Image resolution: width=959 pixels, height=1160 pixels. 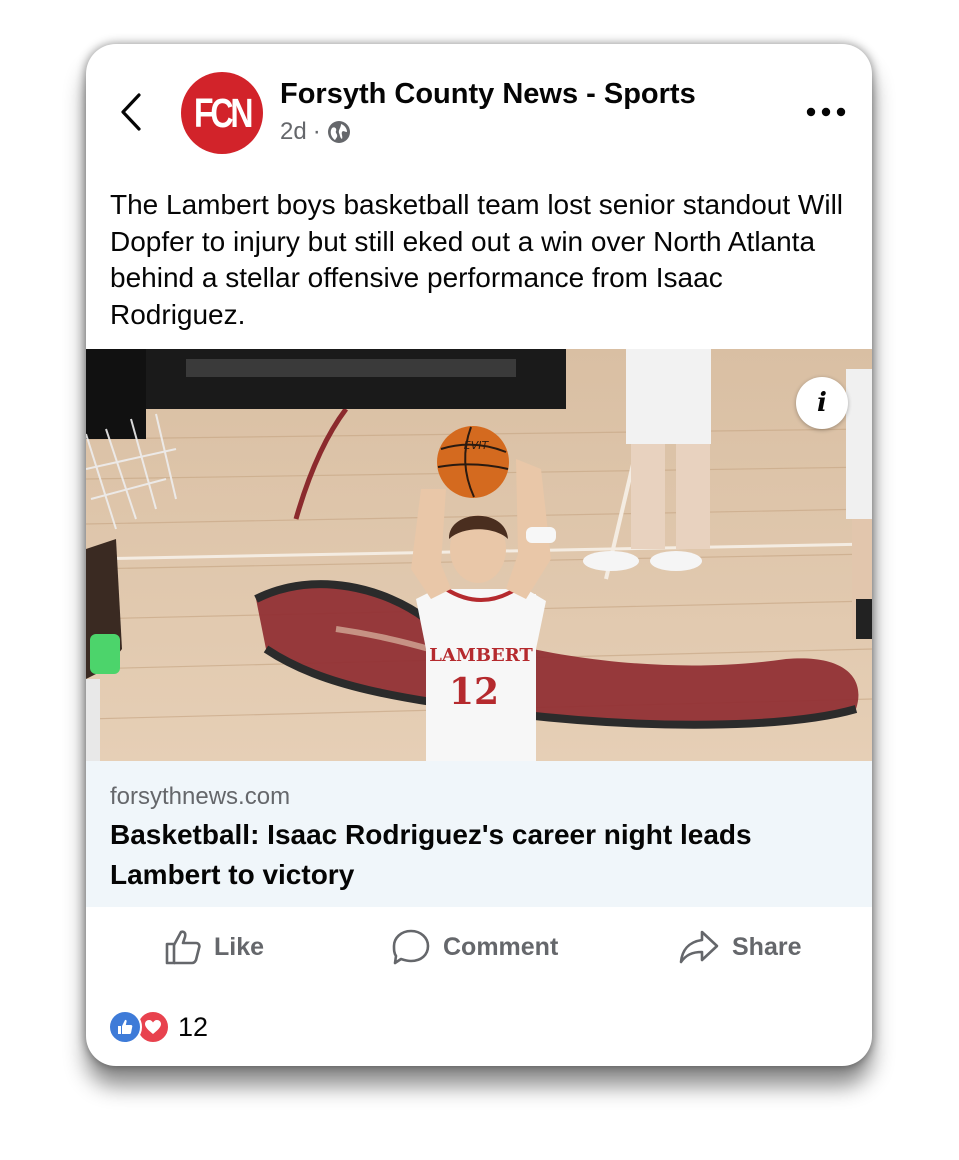 I want to click on action-bar: Like Comment Share, so click(x=479, y=947).